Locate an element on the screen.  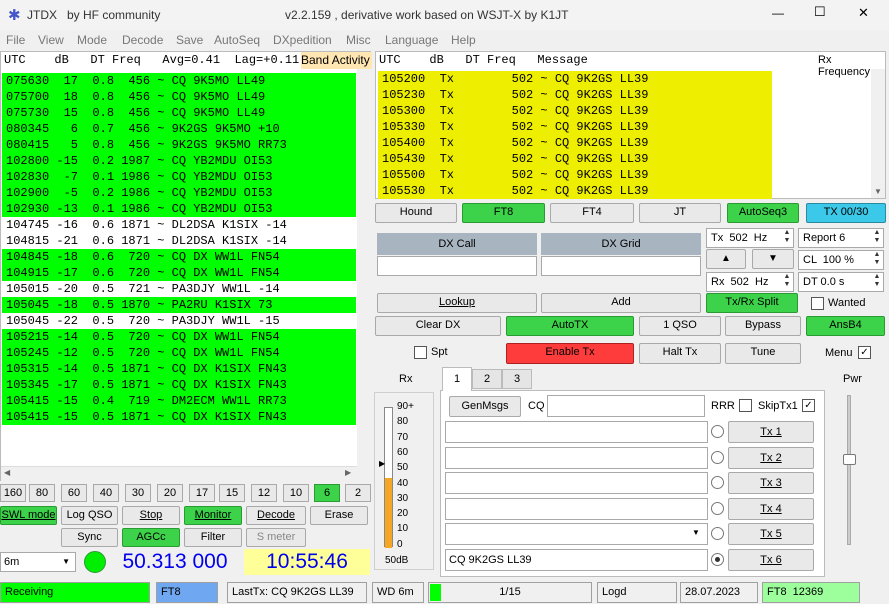
dx-grid-input is located at coordinates (621, 266).